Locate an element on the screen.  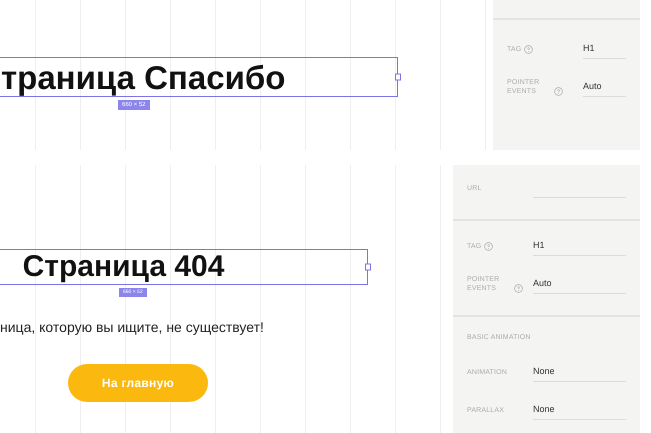
selection-frame: траница Спасибо is located at coordinates (199, 77).